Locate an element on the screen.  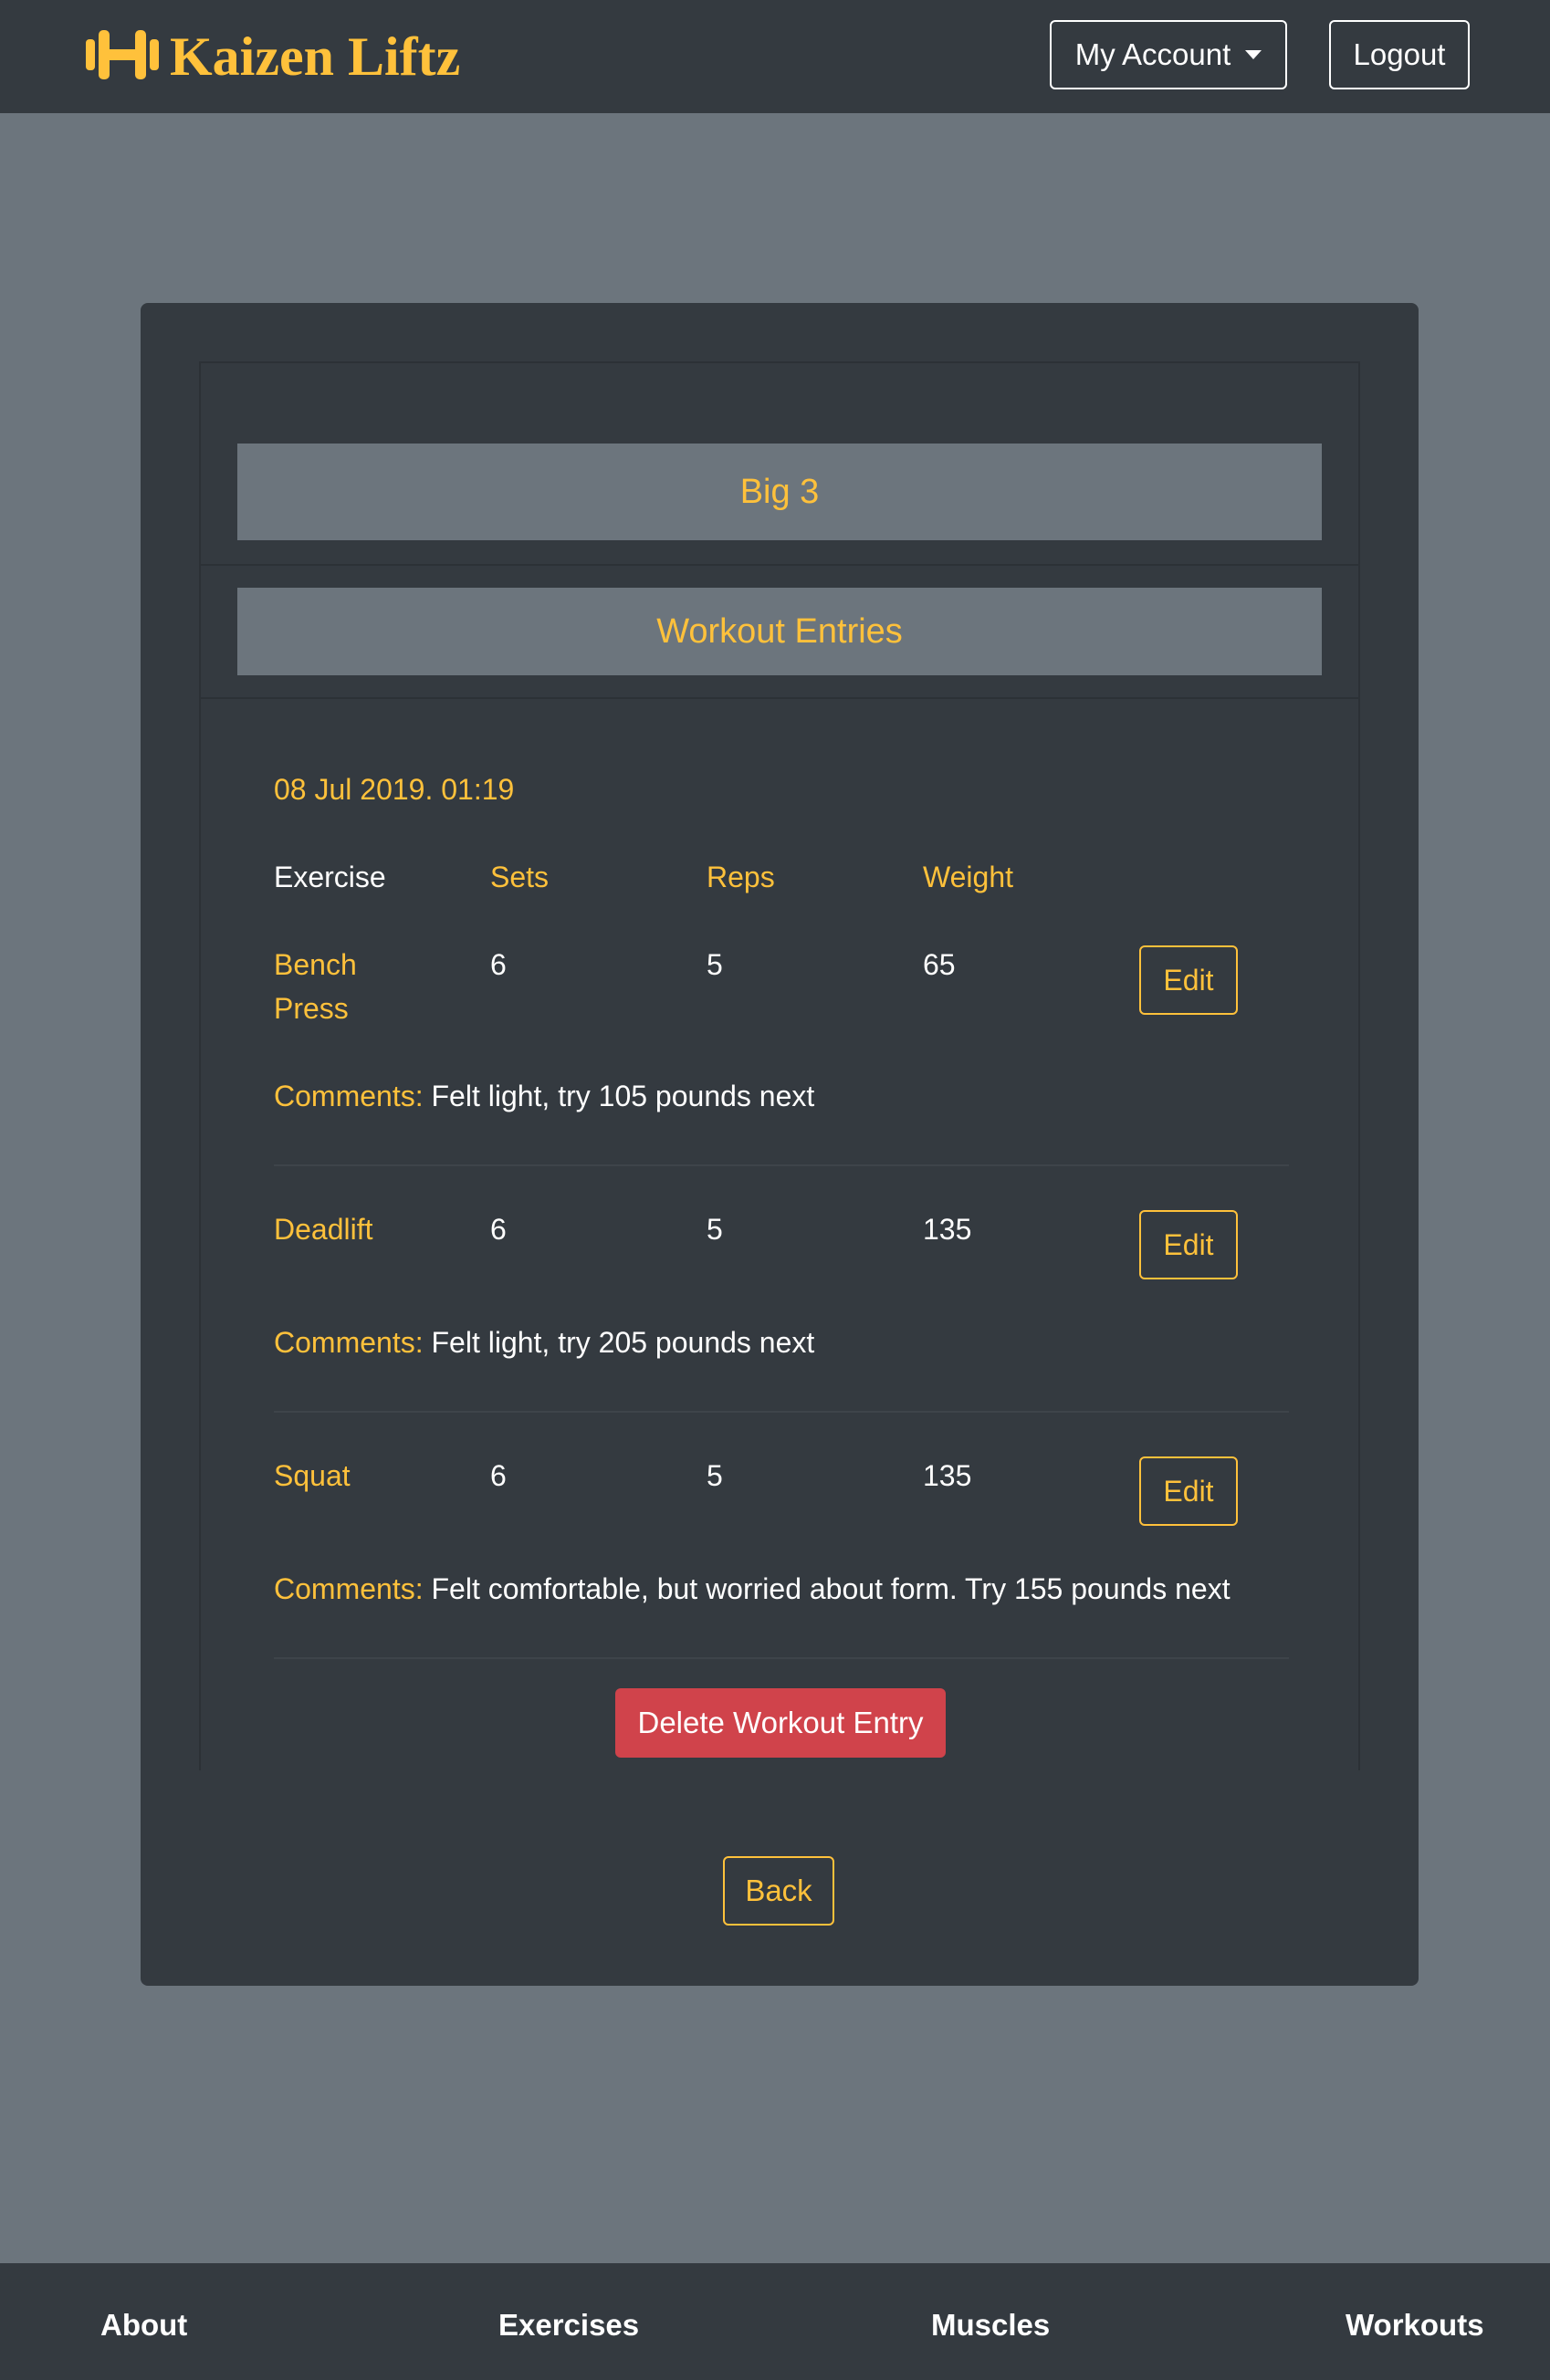
exercise-name-line: Bench is located at coordinates (315, 964).